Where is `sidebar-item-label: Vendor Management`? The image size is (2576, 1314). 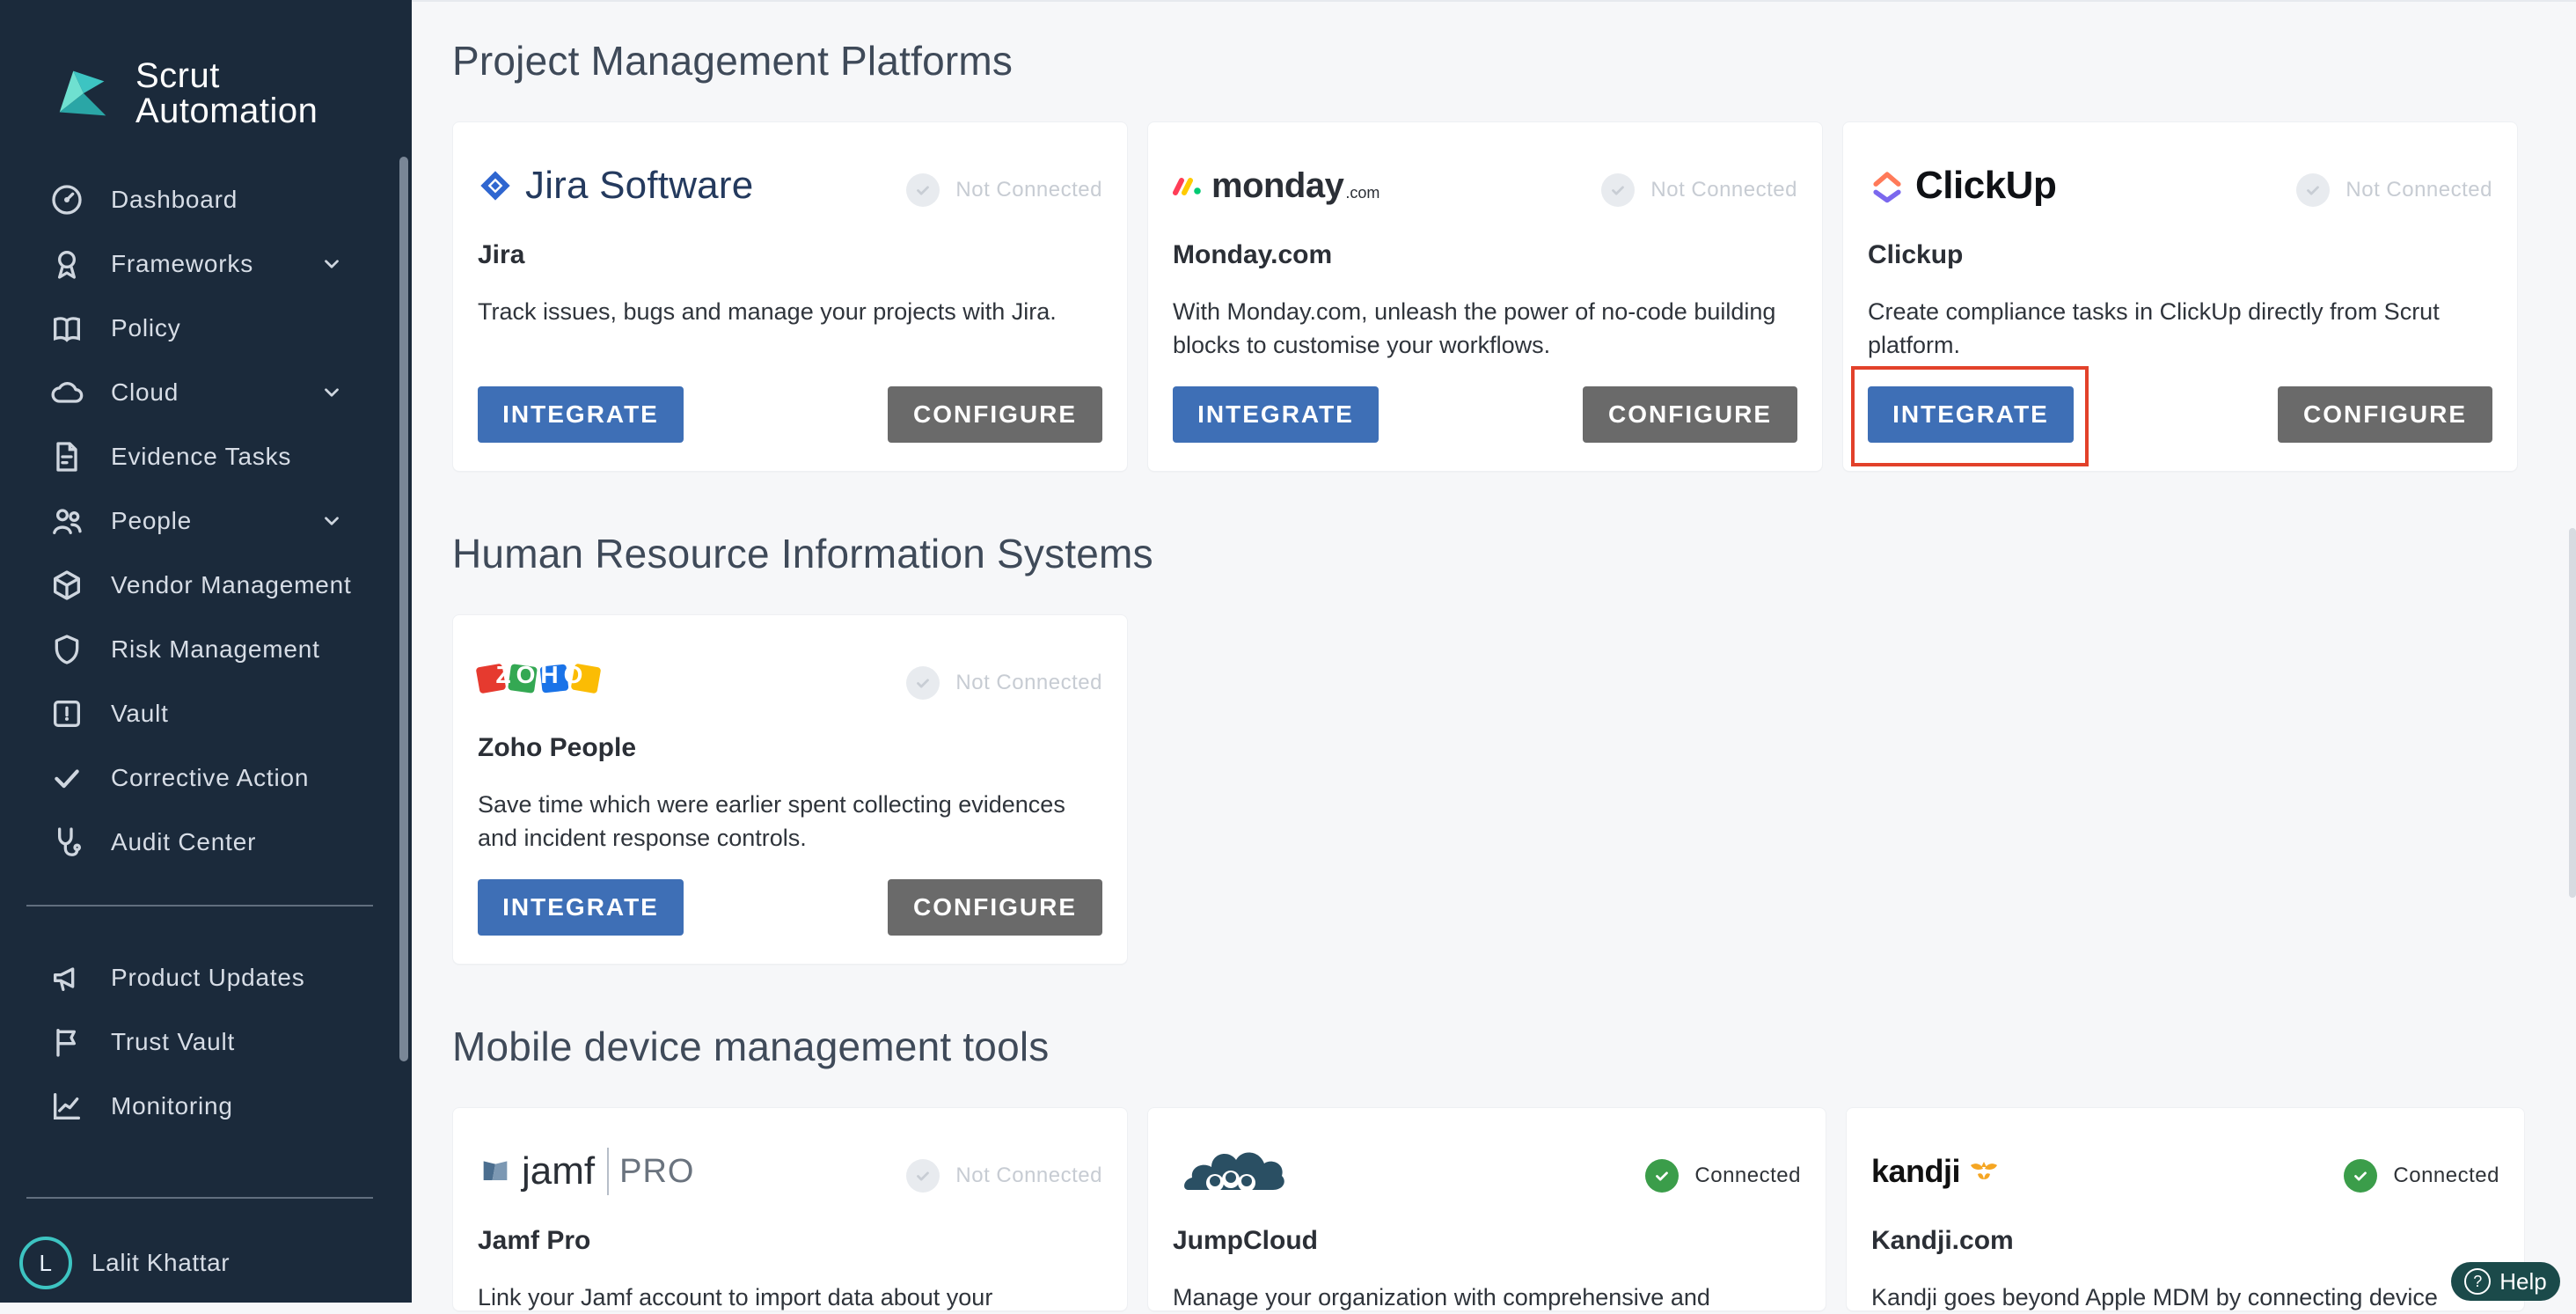
sidebar-item-label: Vendor Management is located at coordinates (232, 584).